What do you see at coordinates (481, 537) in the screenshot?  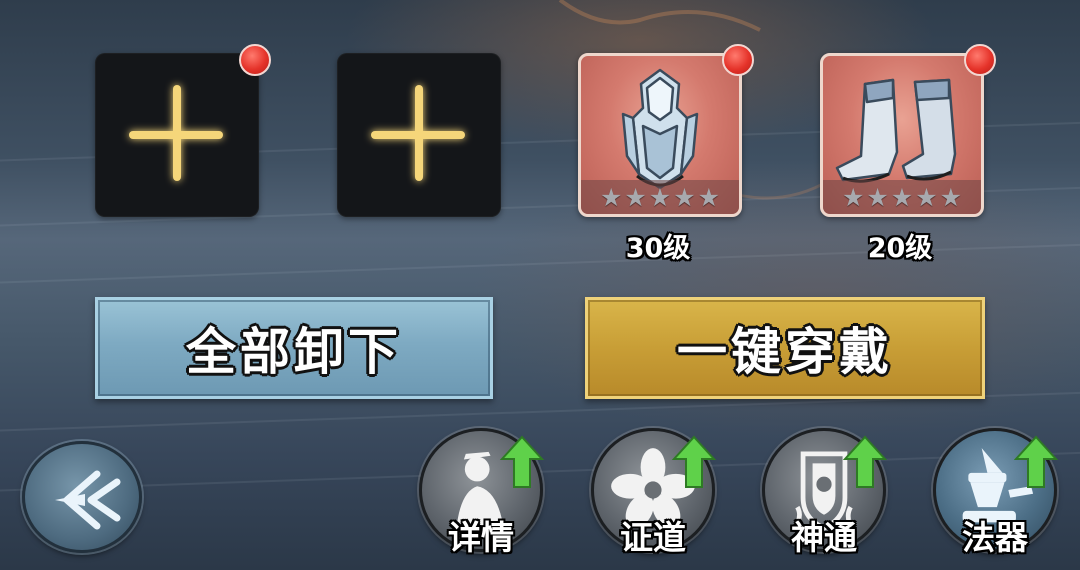 I see `nav-label: 详情` at bounding box center [481, 537].